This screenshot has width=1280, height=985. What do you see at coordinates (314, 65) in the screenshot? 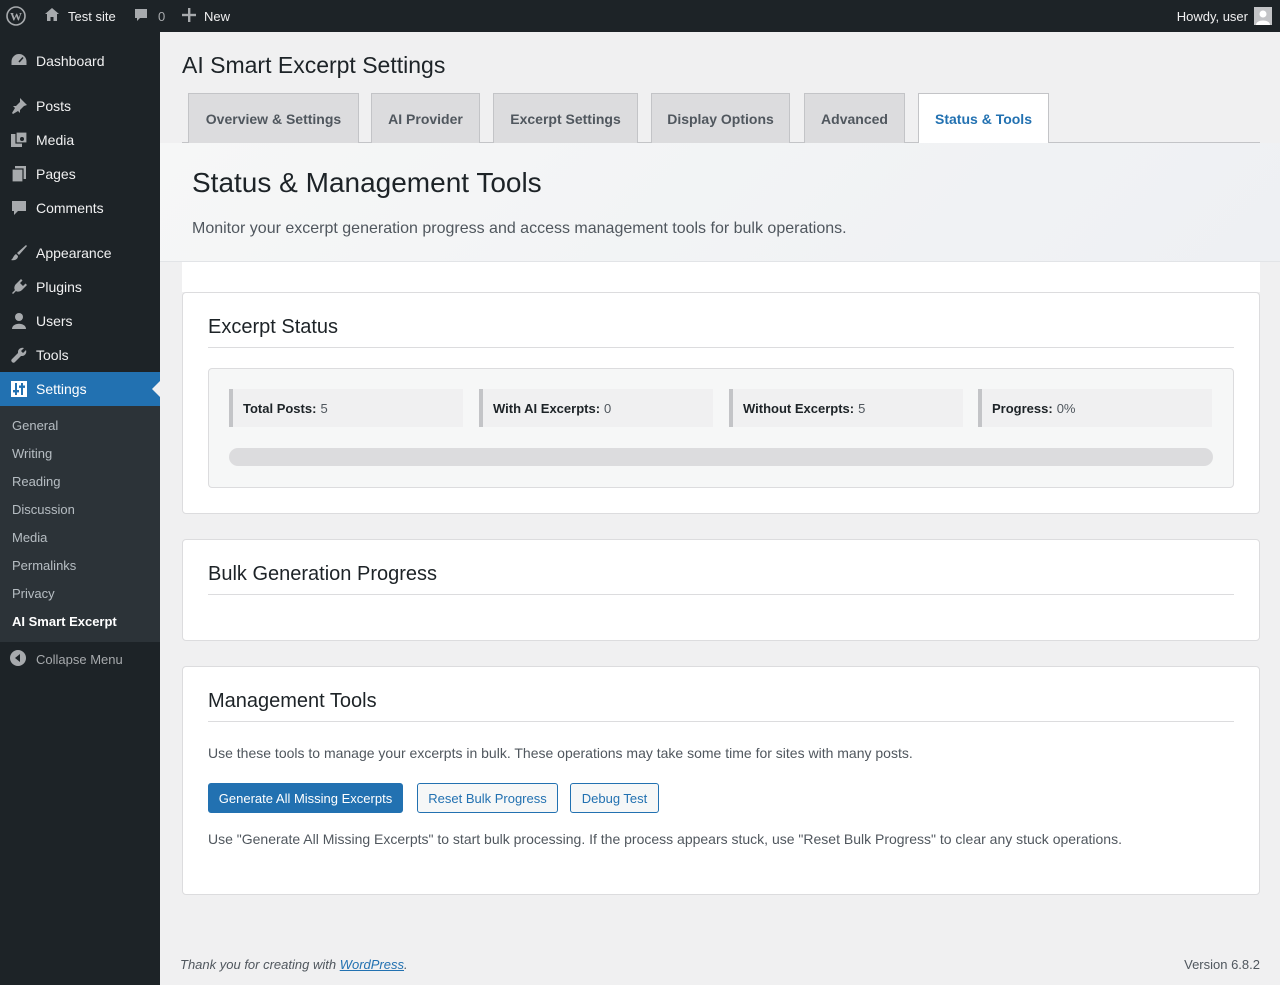
I see `page-title: AI Smart Excerpt Settings` at bounding box center [314, 65].